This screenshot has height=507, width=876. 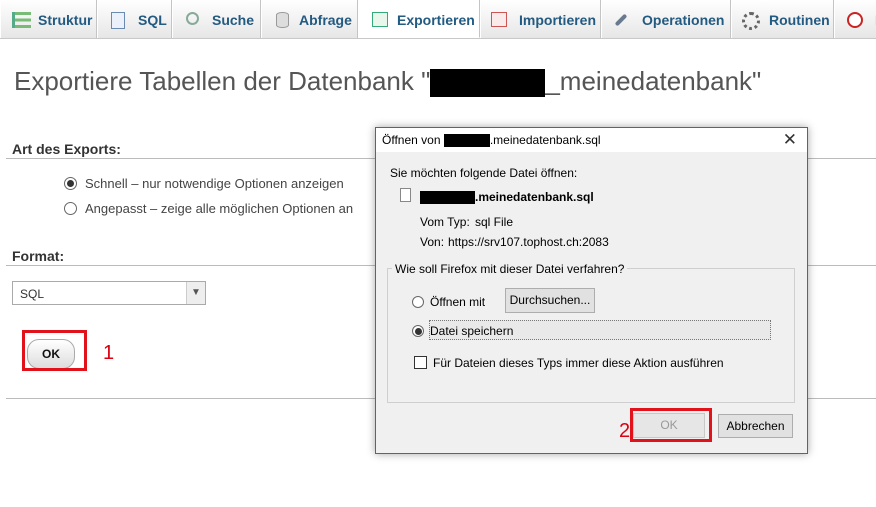 What do you see at coordinates (109, 353) in the screenshot?
I see `annotation-number-1: 1` at bounding box center [109, 353].